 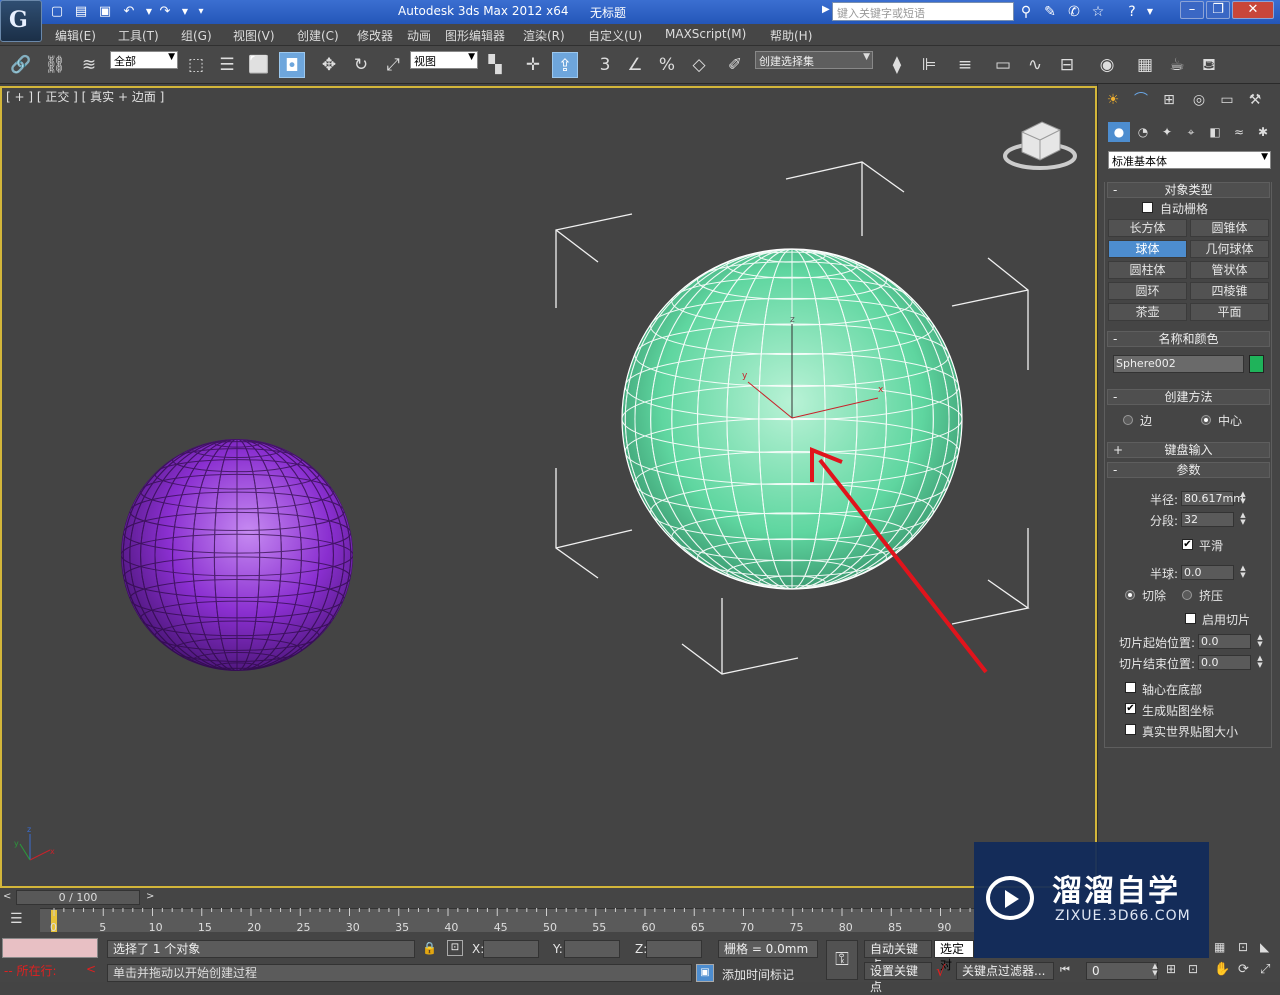 What do you see at coordinates (1191, 132) in the screenshot?
I see `cameras-icon: ⌖` at bounding box center [1191, 132].